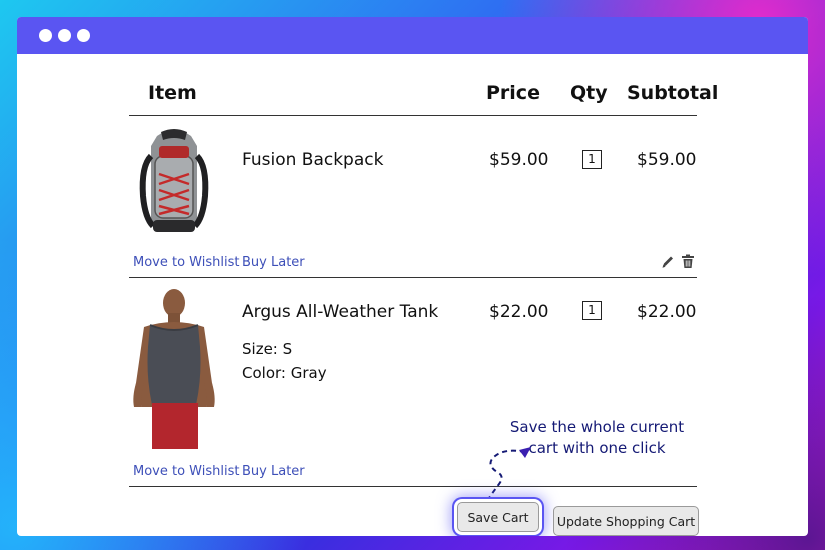  I want to click on tank-top-model-image, so click(175, 369).